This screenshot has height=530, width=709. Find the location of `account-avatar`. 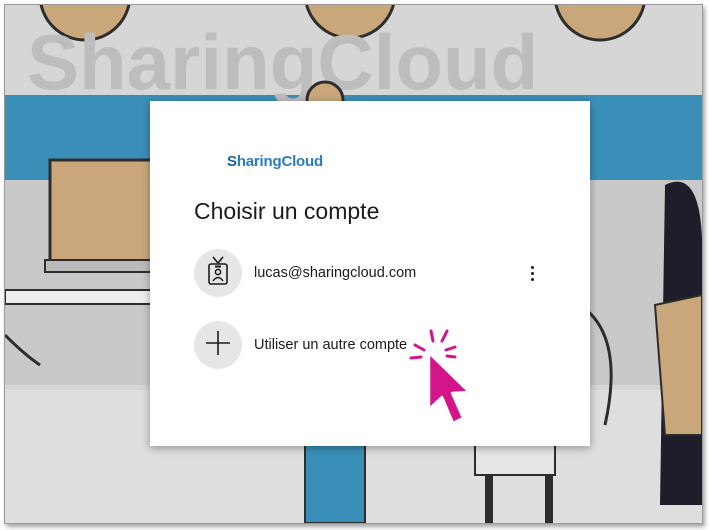

account-avatar is located at coordinates (218, 273).